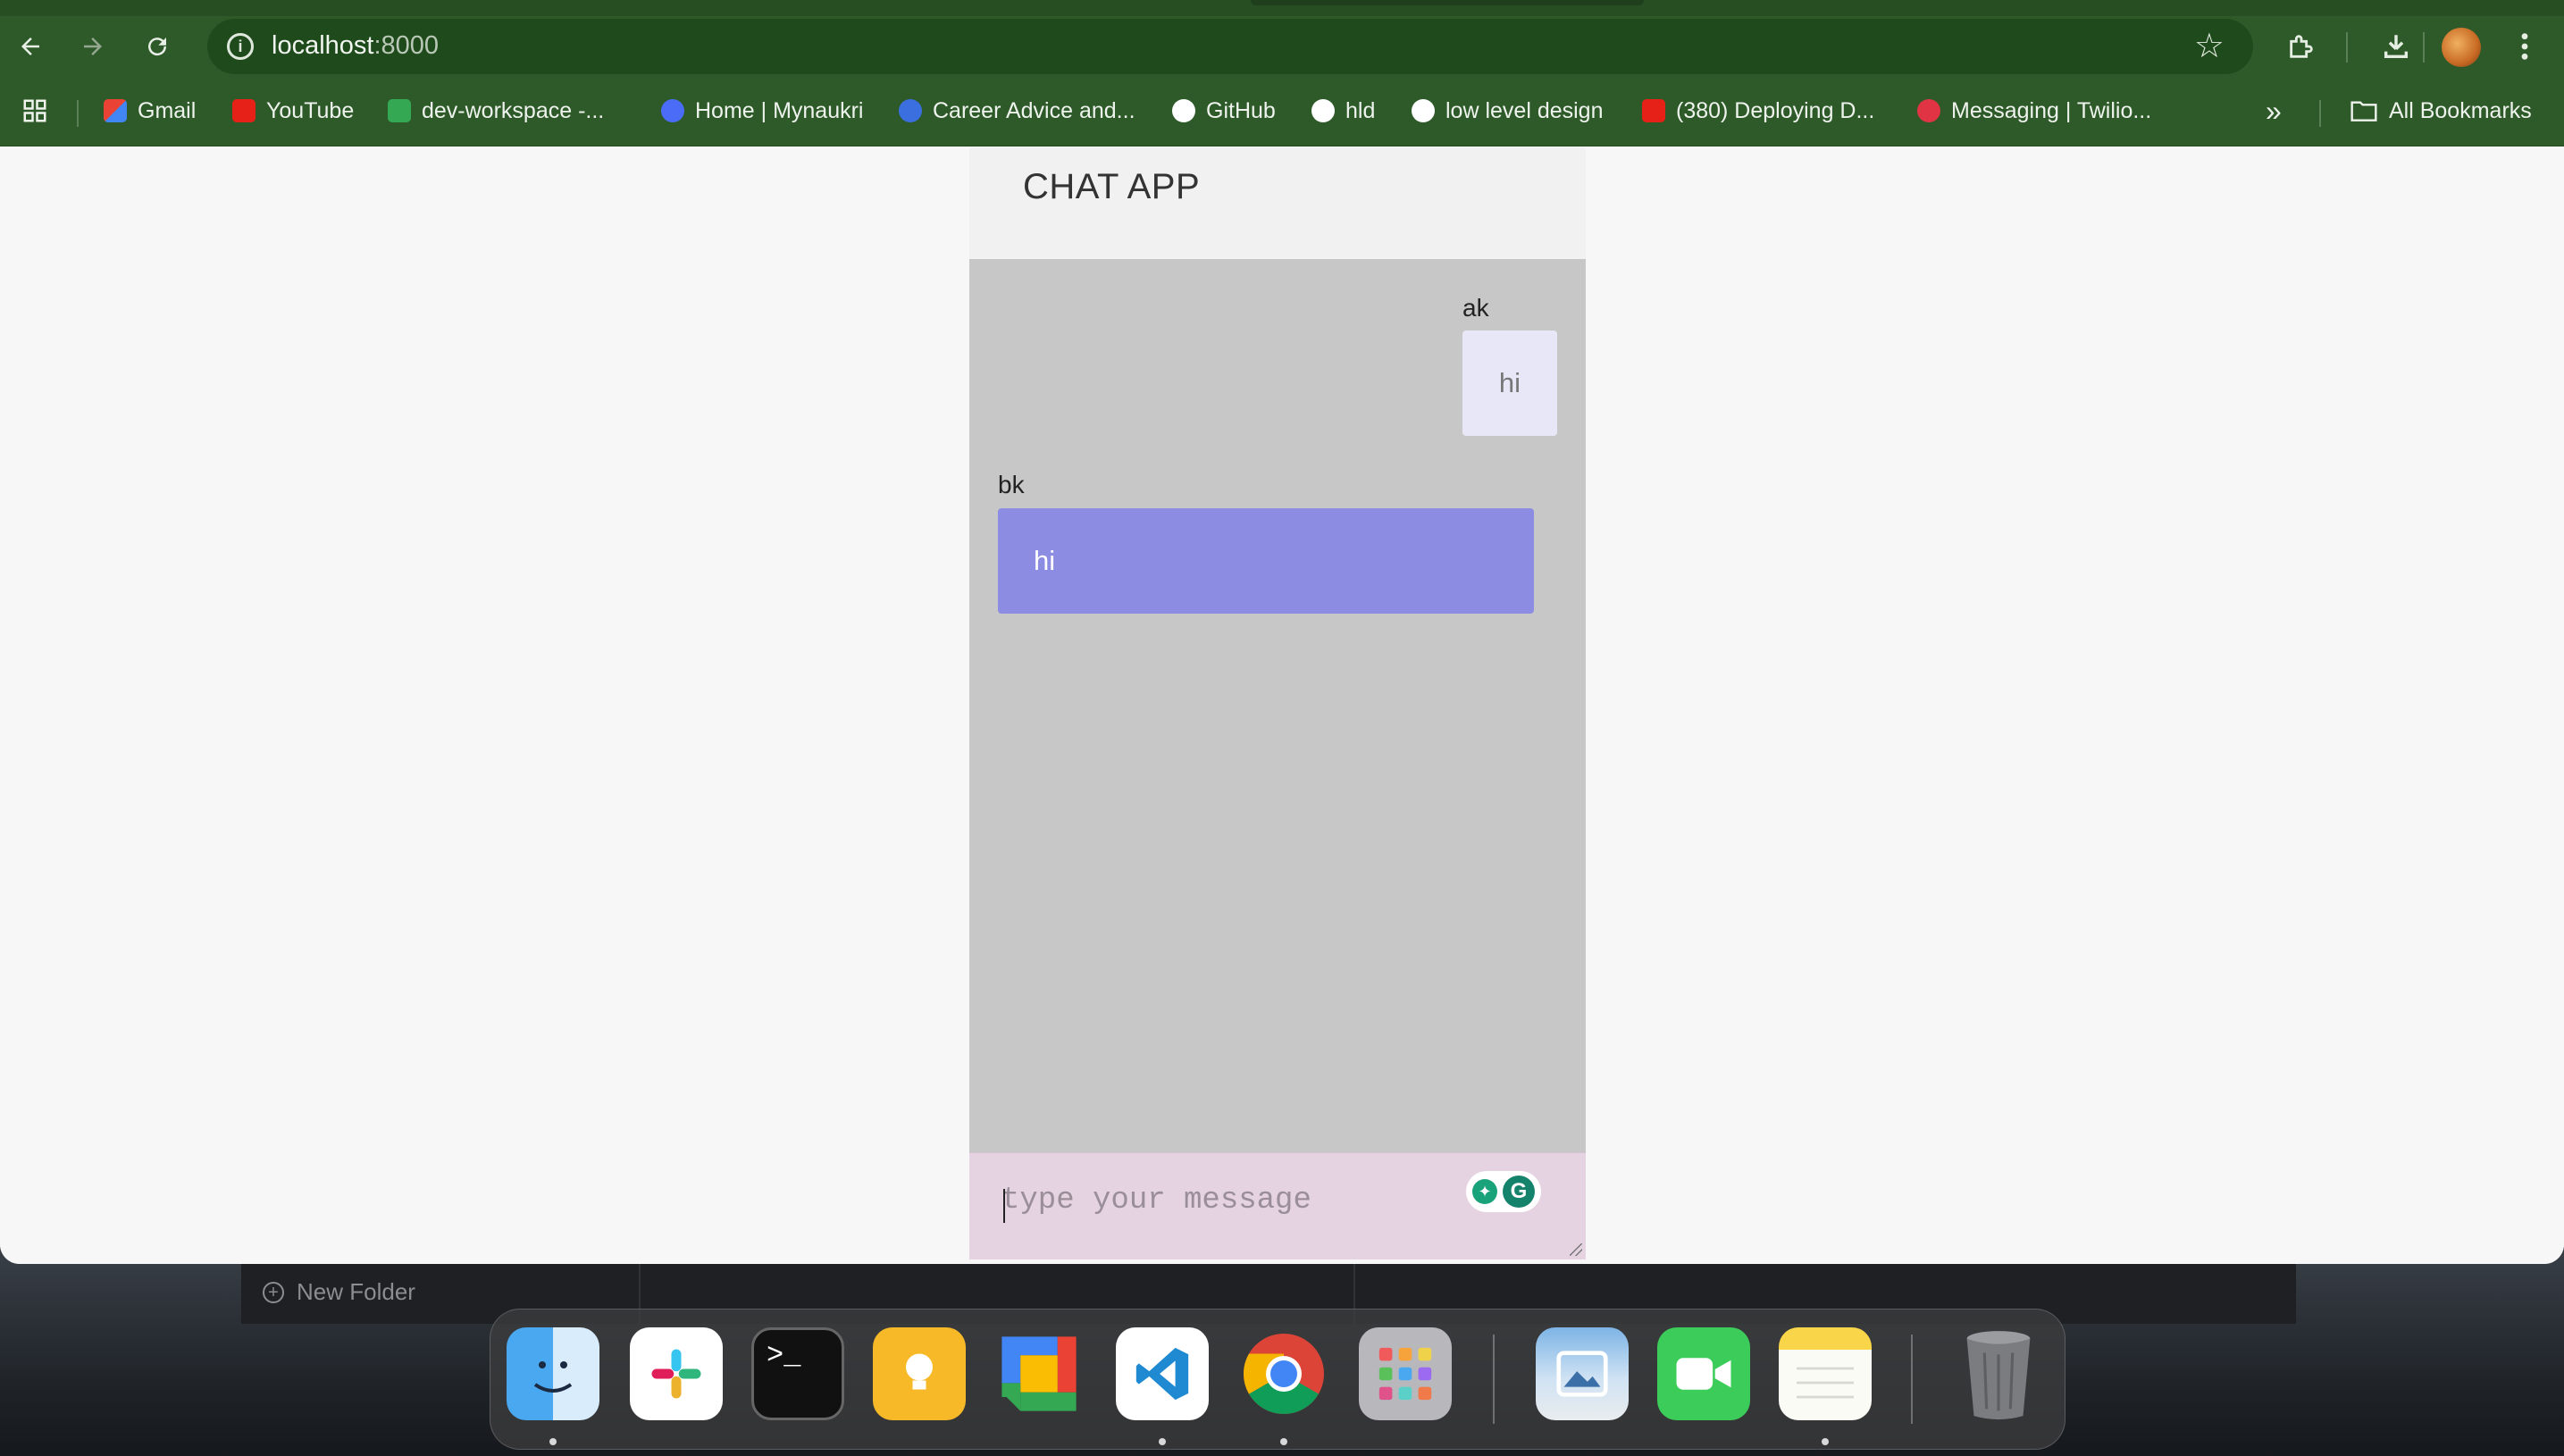 The width and height of the screenshot is (2564, 1456). I want to click on bookmark-github: GitHub, so click(1224, 111).